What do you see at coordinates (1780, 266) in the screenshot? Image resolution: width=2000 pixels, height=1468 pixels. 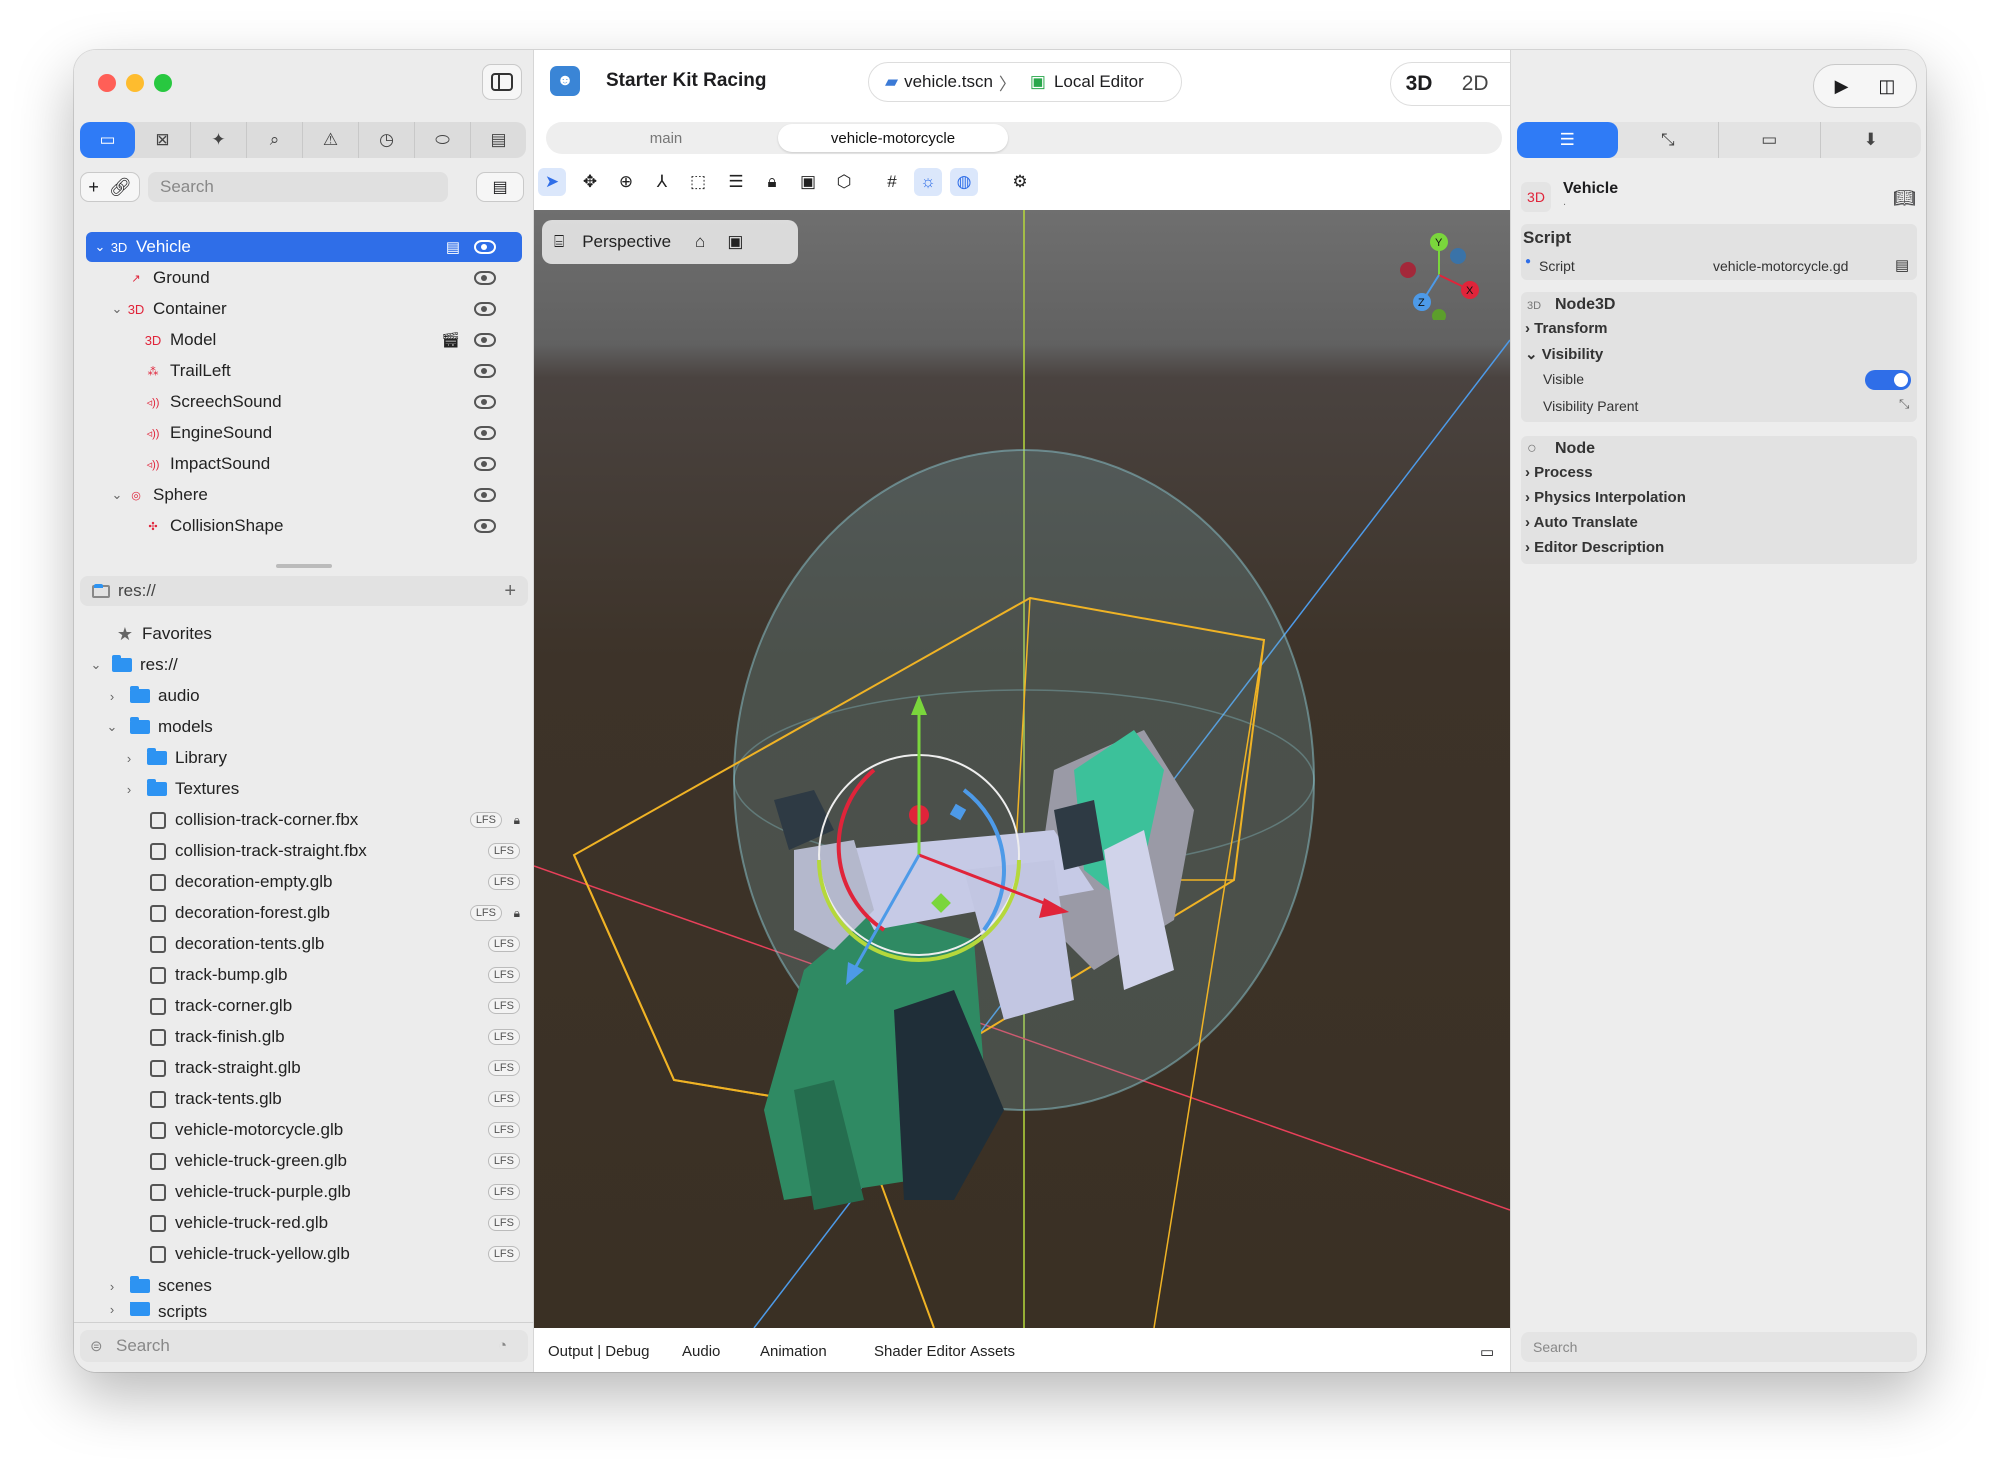 I see `script-property-value: vehicle-motorcycle.gd` at bounding box center [1780, 266].